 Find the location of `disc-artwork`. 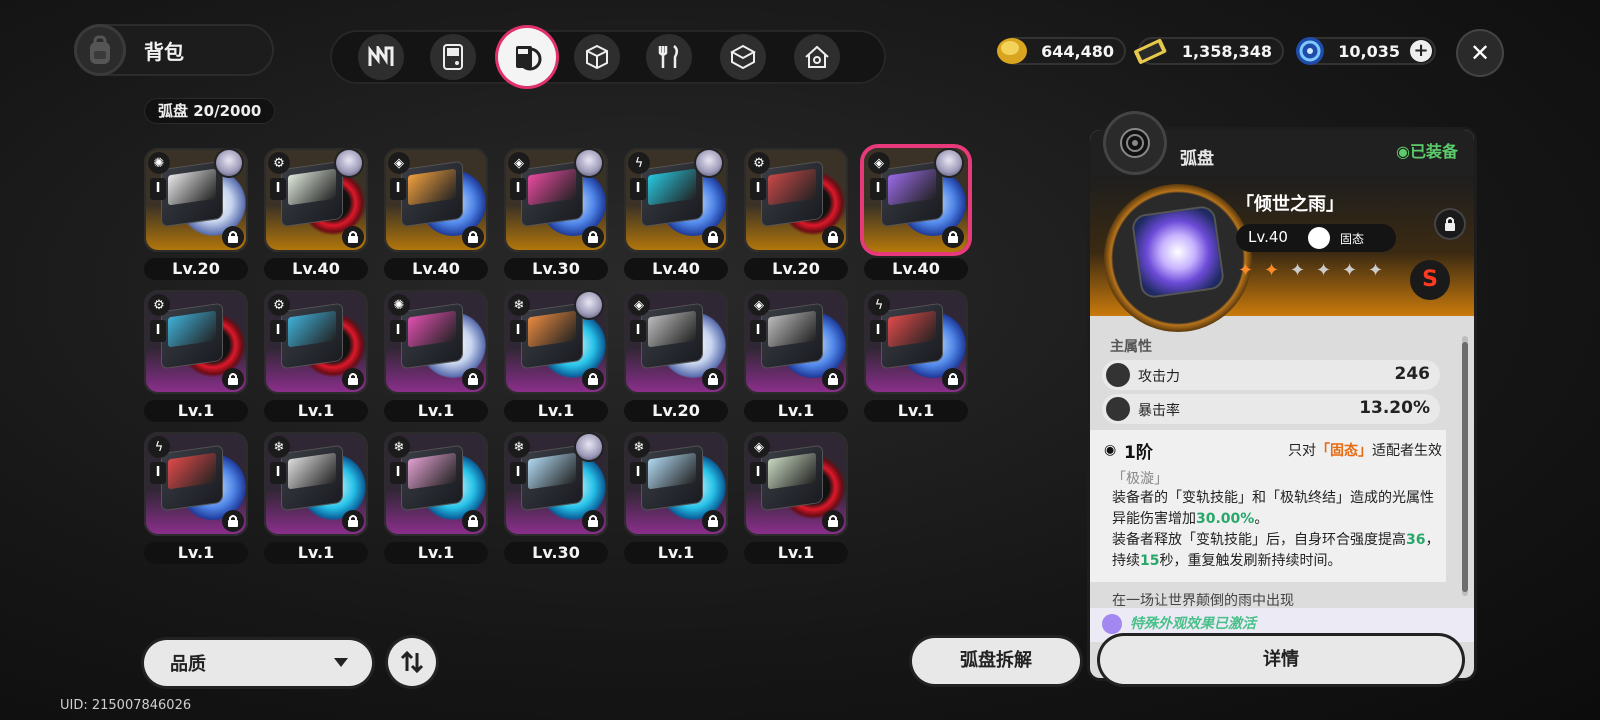

disc-artwork is located at coordinates (1178, 258).